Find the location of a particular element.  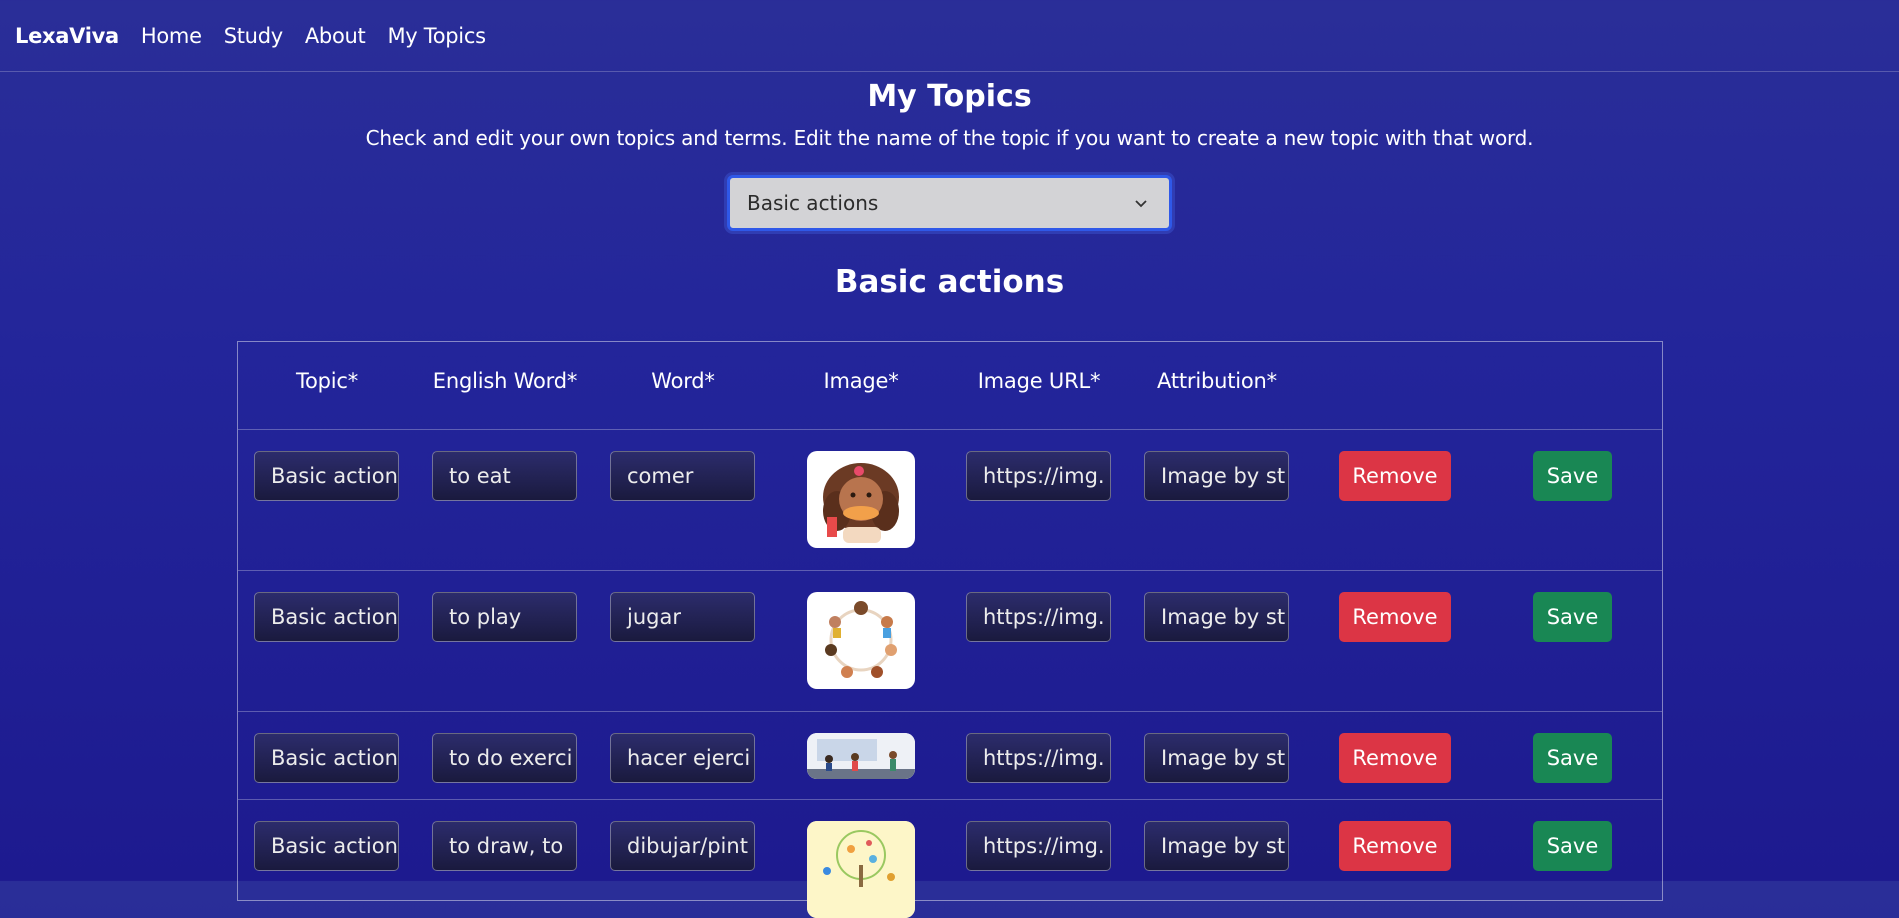

topic-select-wrapper: Basic actions is located at coordinates (949, 203).